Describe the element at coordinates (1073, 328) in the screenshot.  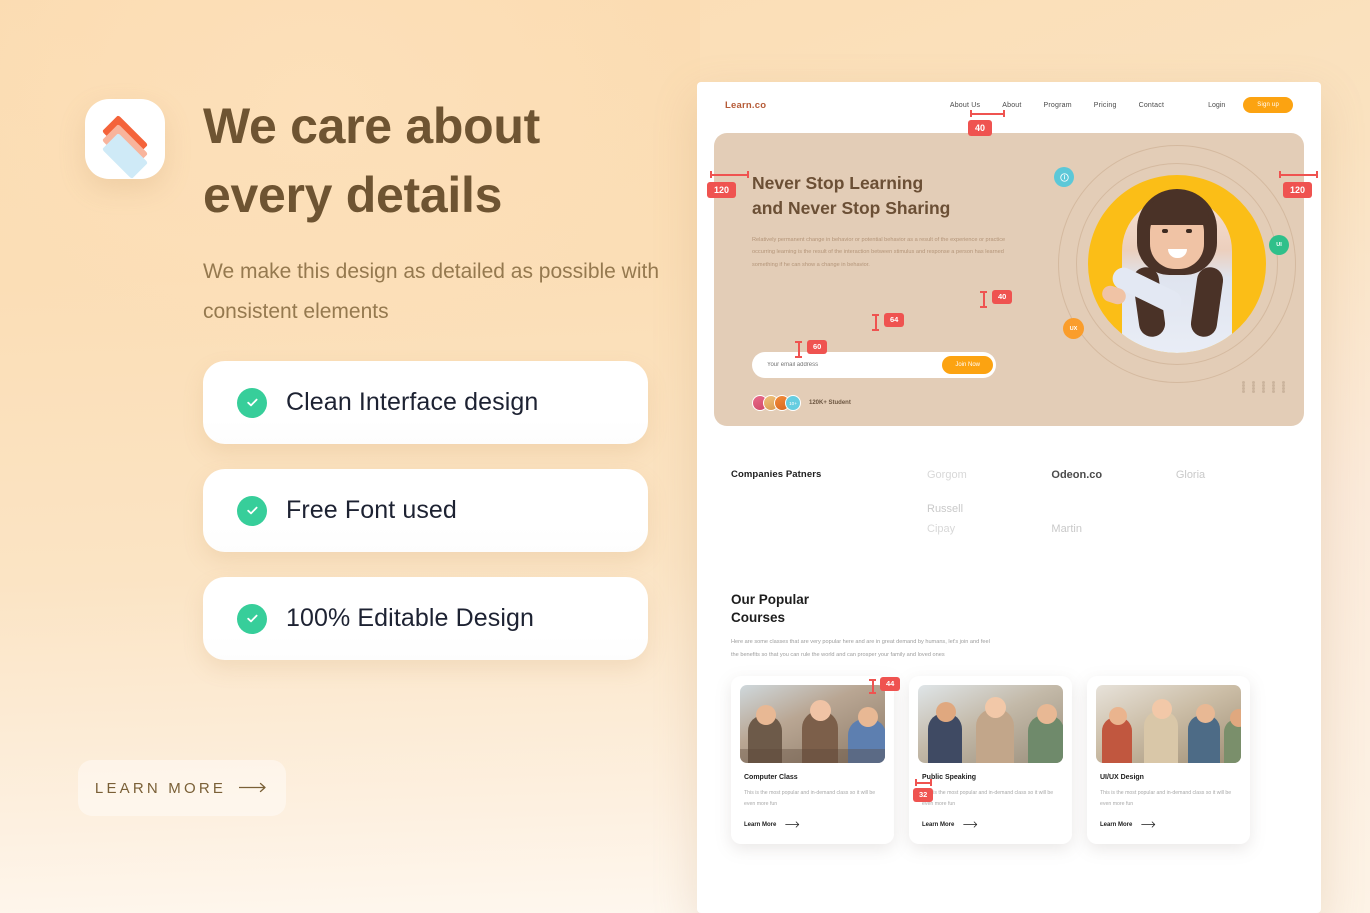
I see `badge-ux: UX` at that location.